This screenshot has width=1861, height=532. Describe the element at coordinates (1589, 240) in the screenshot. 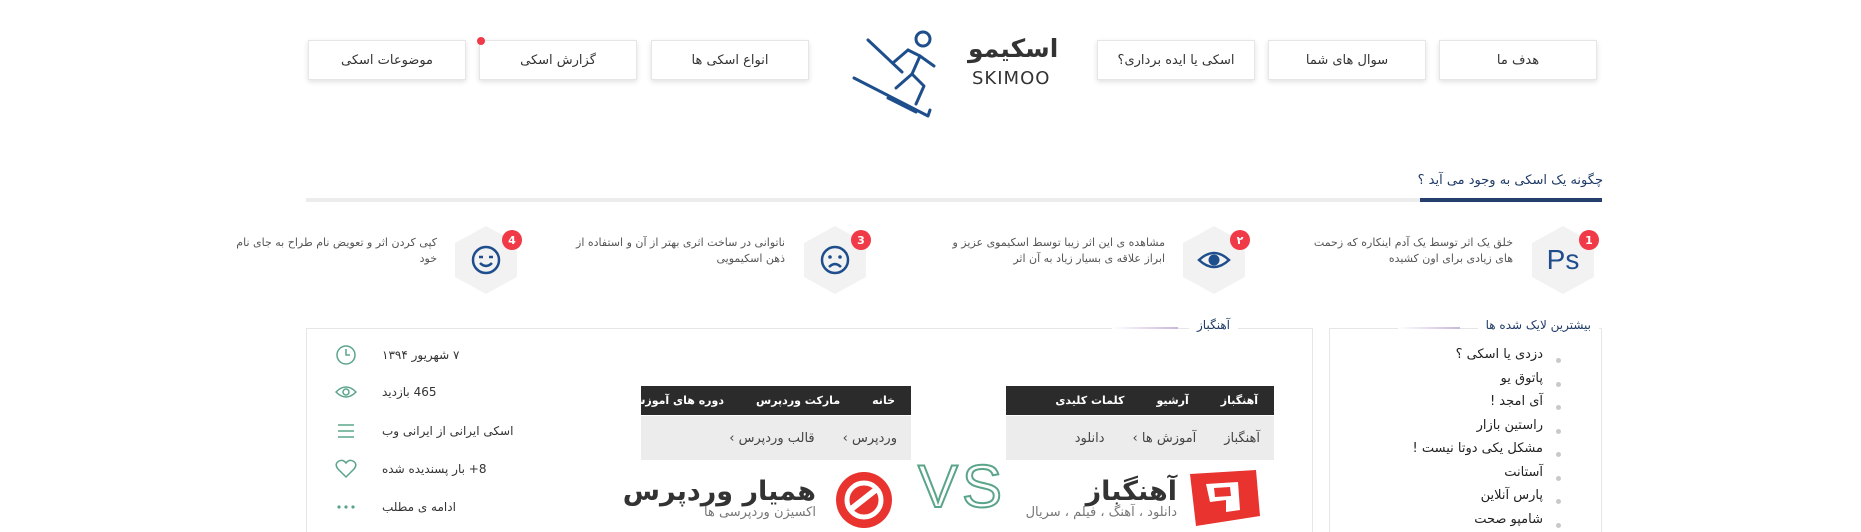

I see `step-1-badge: 1` at that location.